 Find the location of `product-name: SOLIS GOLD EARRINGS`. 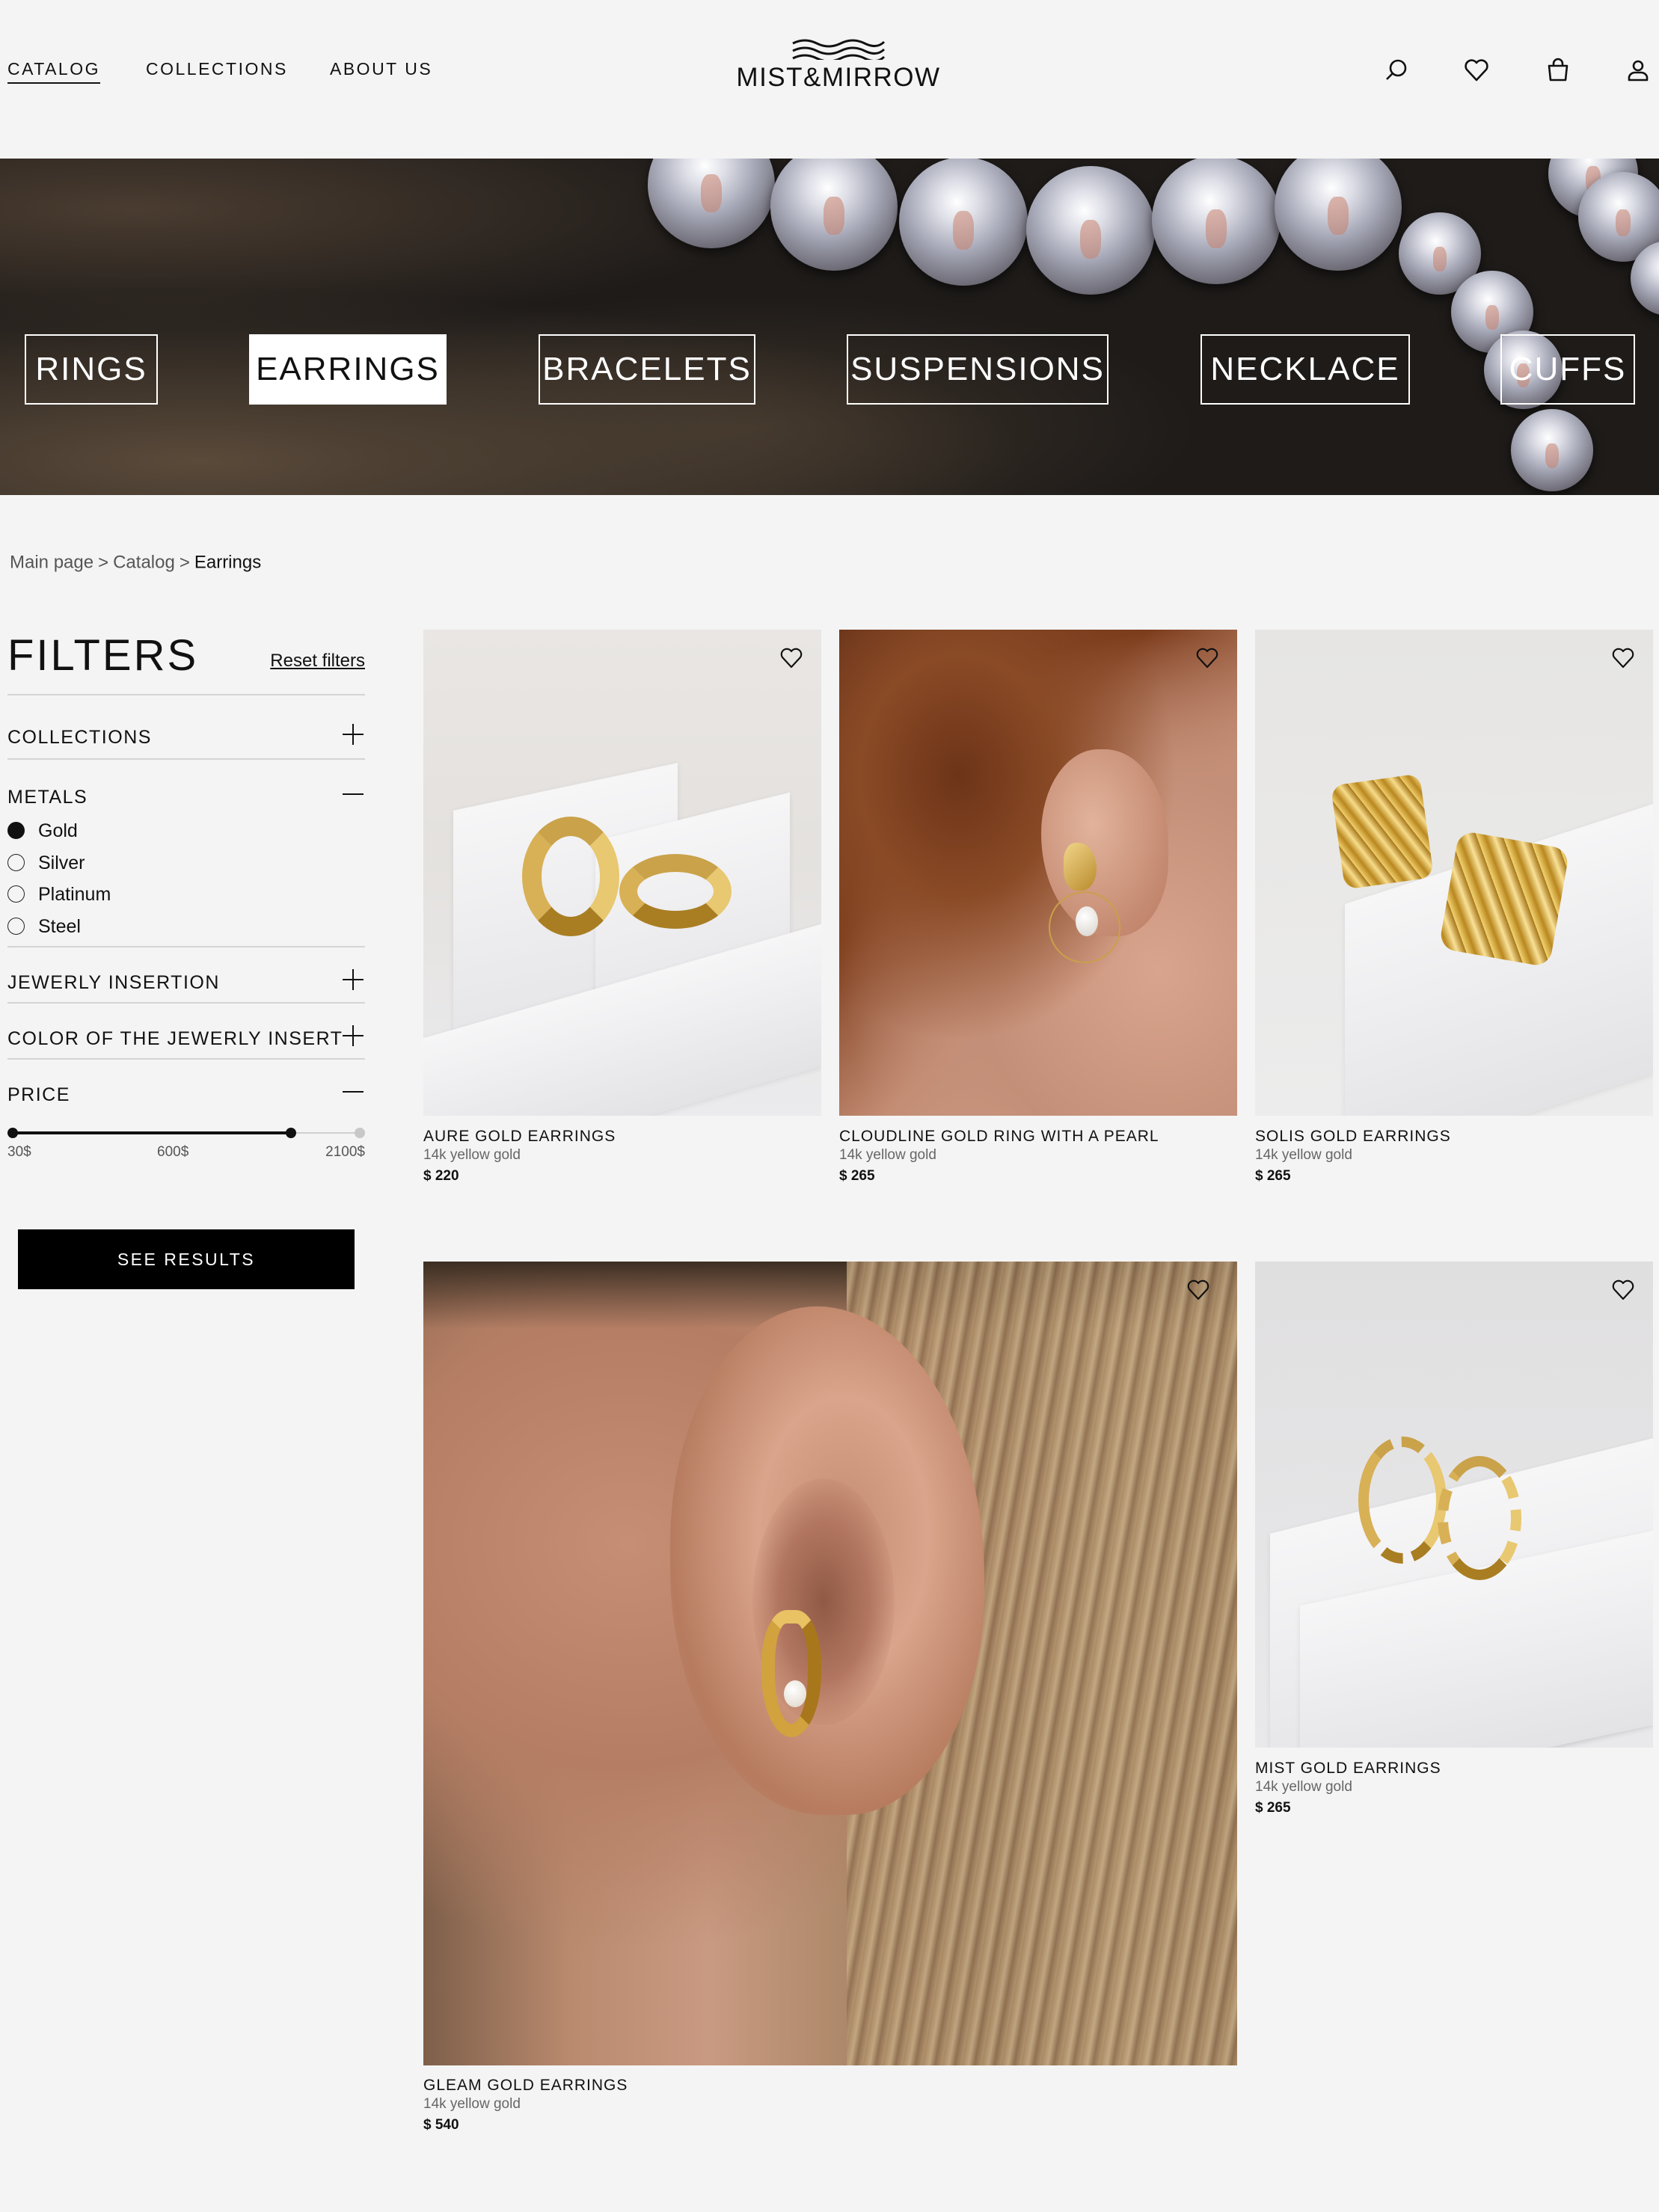

product-name: SOLIS GOLD EARRINGS is located at coordinates (1353, 1137).